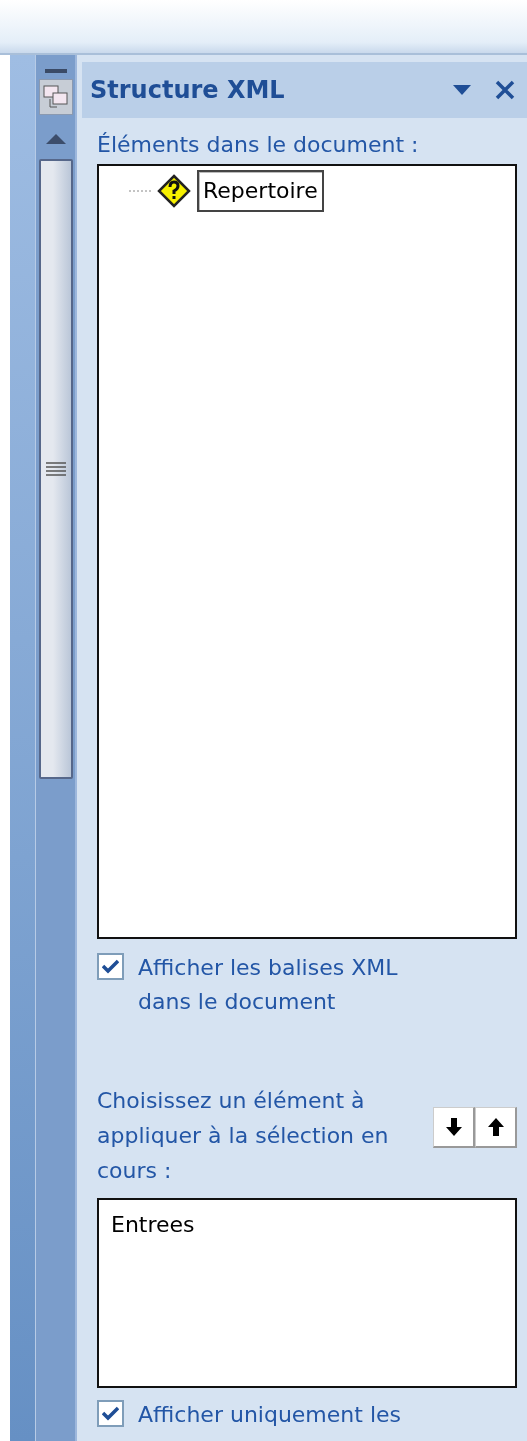 The height and width of the screenshot is (1441, 527). I want to click on tree-item: Repertoire, so click(260, 191).